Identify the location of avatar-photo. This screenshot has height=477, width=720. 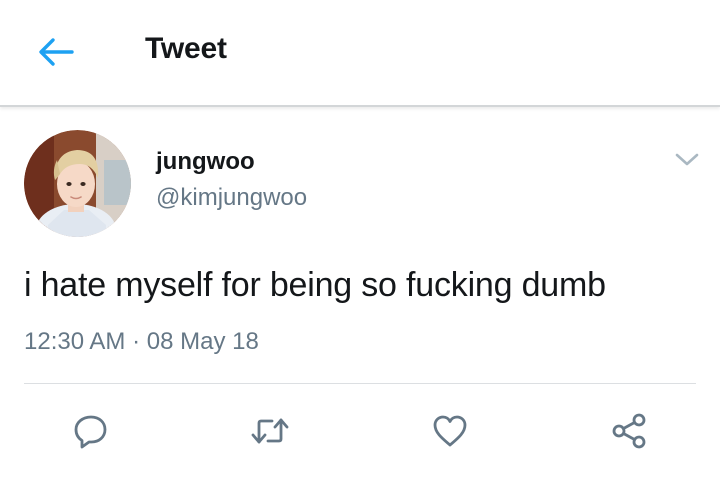
(77, 183).